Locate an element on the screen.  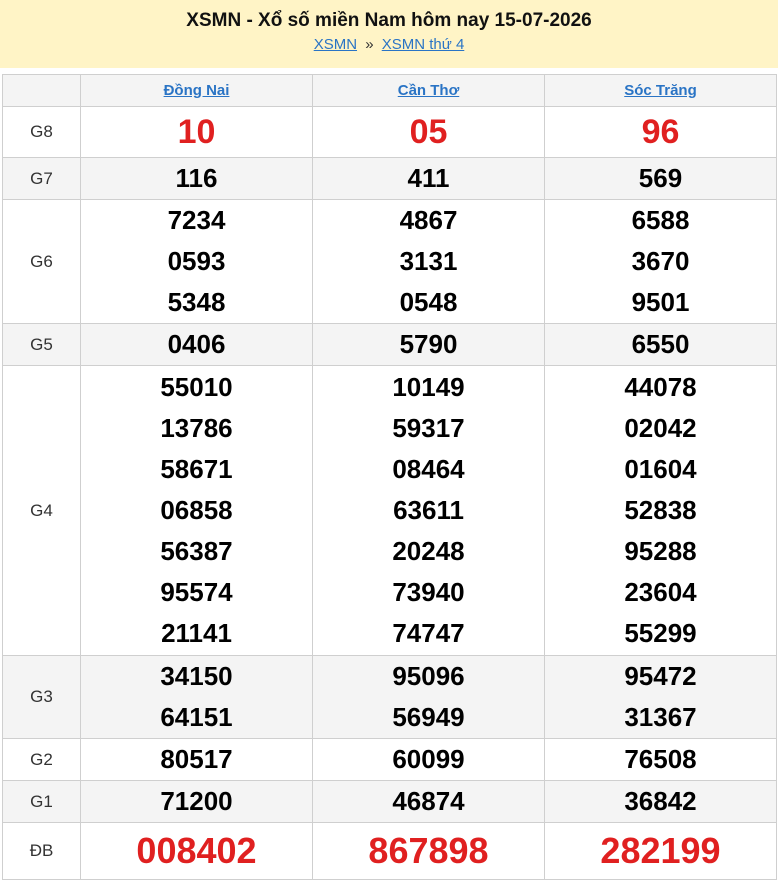
prize-number: 9501 is located at coordinates (660, 302).